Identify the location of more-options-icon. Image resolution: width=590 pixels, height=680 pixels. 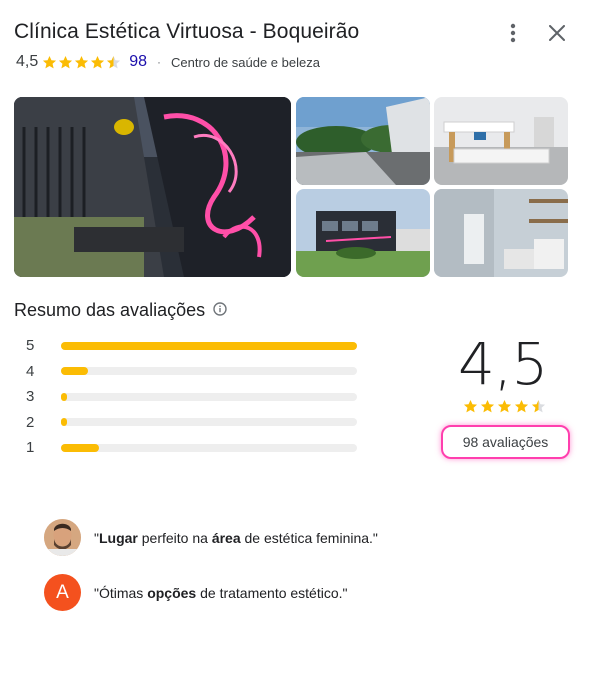
(513, 33).